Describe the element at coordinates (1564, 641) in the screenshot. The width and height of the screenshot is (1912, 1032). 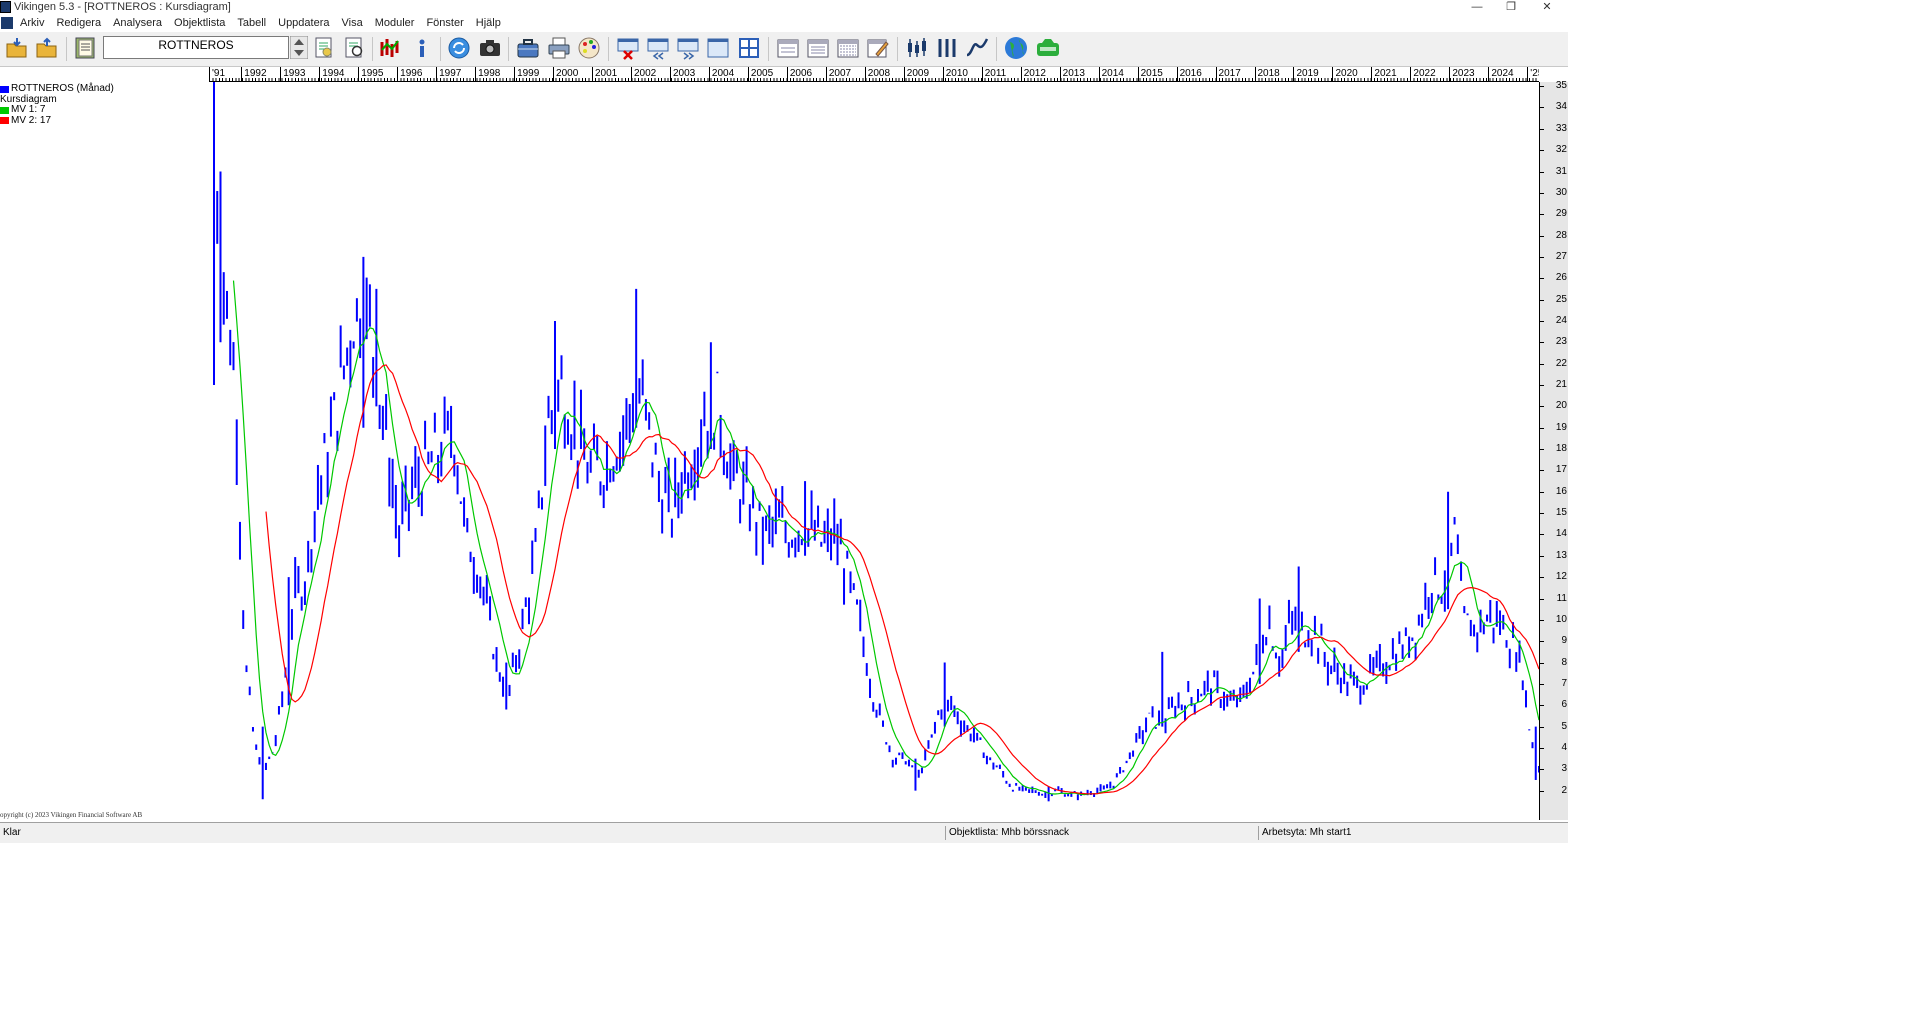
I see `price-label: 9` at that location.